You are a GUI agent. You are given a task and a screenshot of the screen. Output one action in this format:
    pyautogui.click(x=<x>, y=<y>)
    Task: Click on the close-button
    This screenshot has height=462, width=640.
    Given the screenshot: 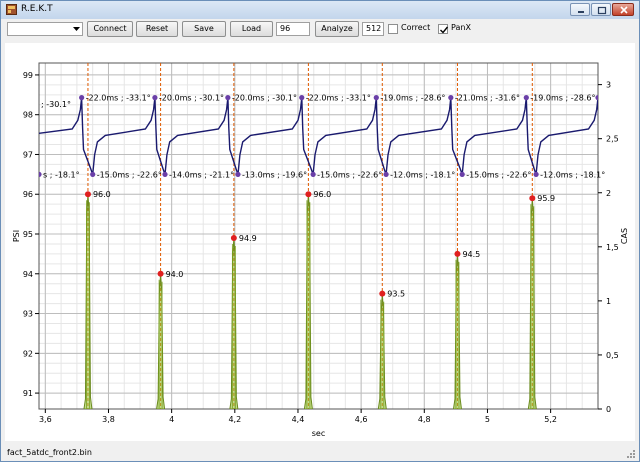 What is the action you would take?
    pyautogui.click(x=623, y=9)
    